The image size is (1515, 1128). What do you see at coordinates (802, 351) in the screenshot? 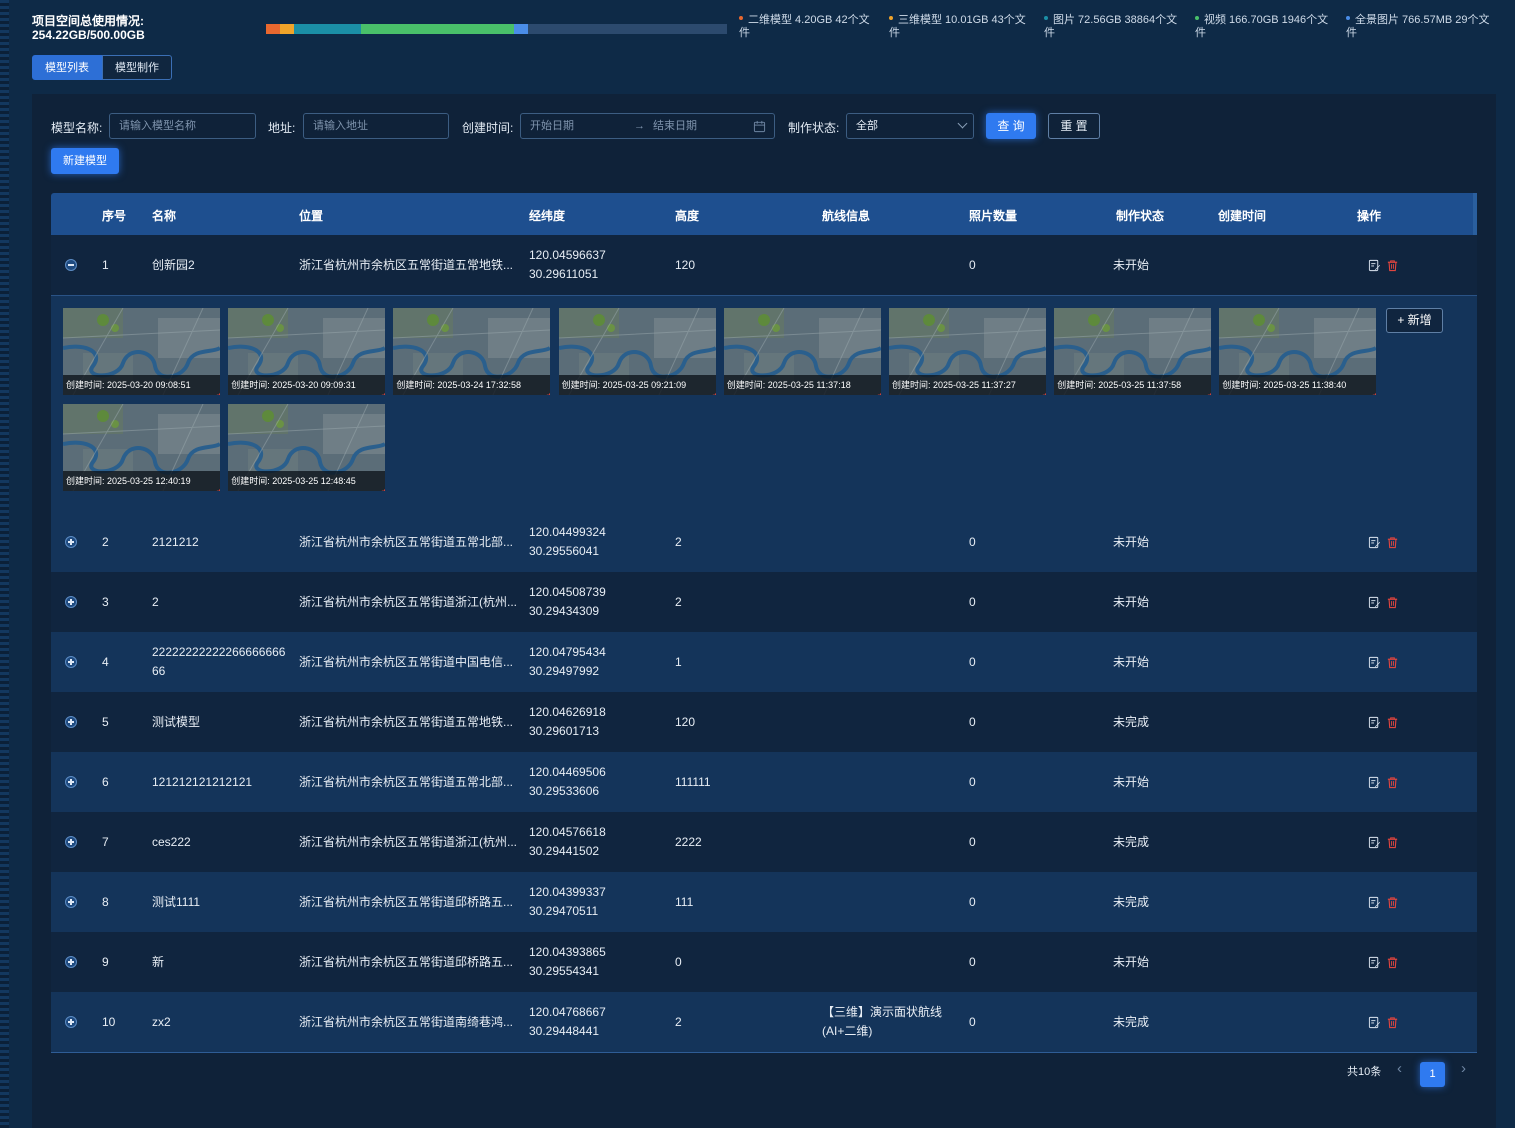
I see `photo-card: 创建时间: 2025-03-25 11:37:18` at bounding box center [802, 351].